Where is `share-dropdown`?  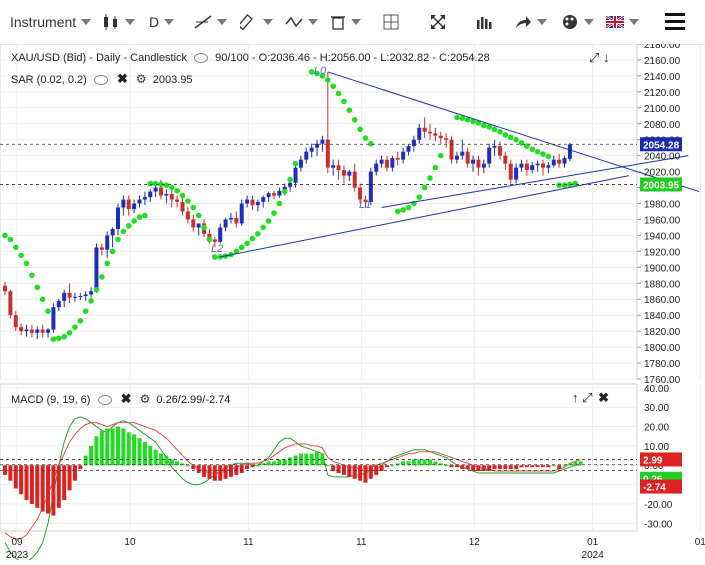 share-dropdown is located at coordinates (530, 22).